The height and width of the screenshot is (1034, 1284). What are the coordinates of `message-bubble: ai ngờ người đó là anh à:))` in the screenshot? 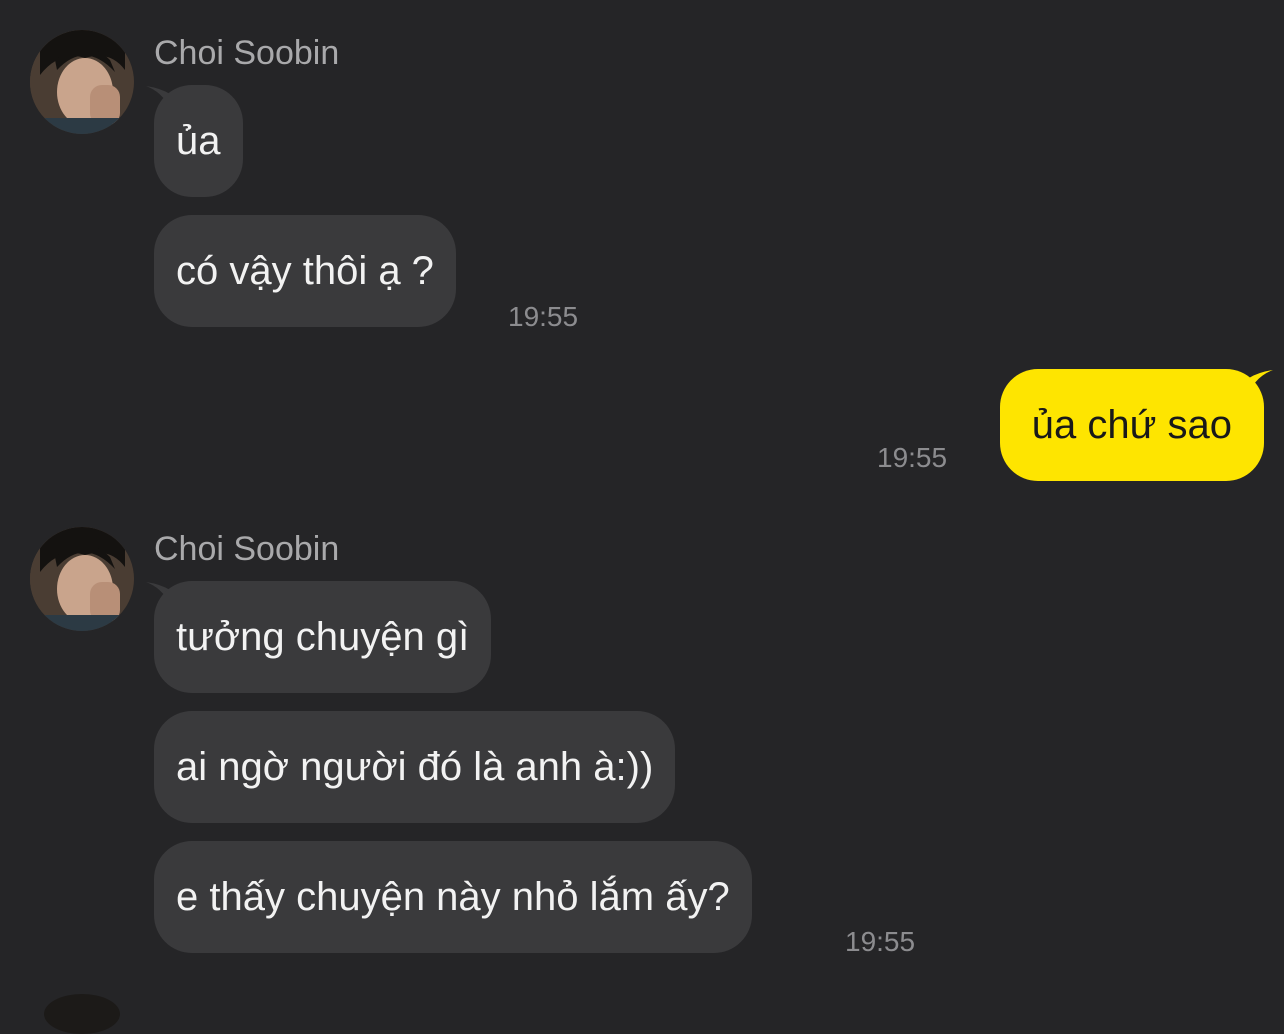 It's located at (415, 767).